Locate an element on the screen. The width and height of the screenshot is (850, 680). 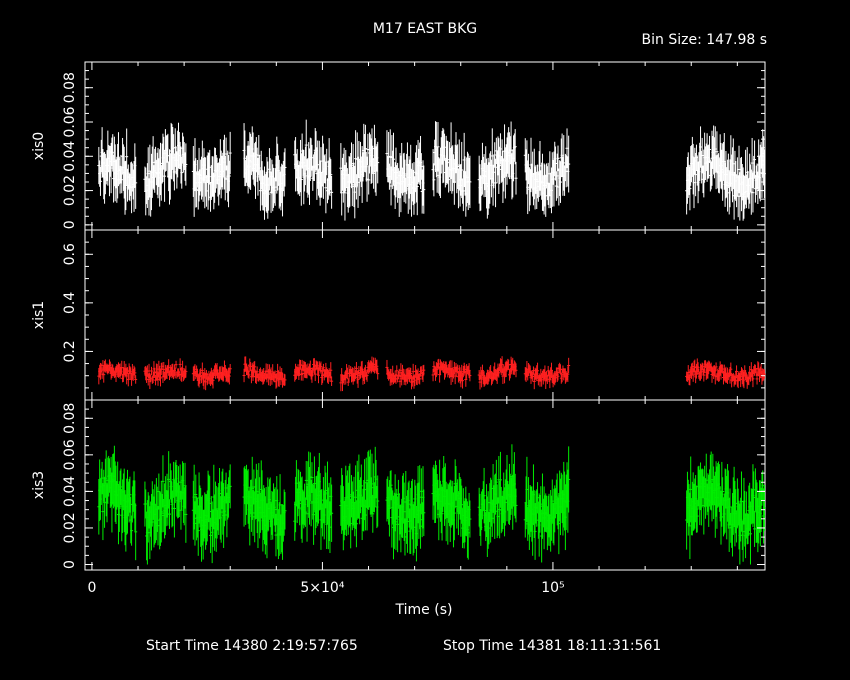
xis0-y-tick-label: 0.04 is located at coordinates (70, 156).